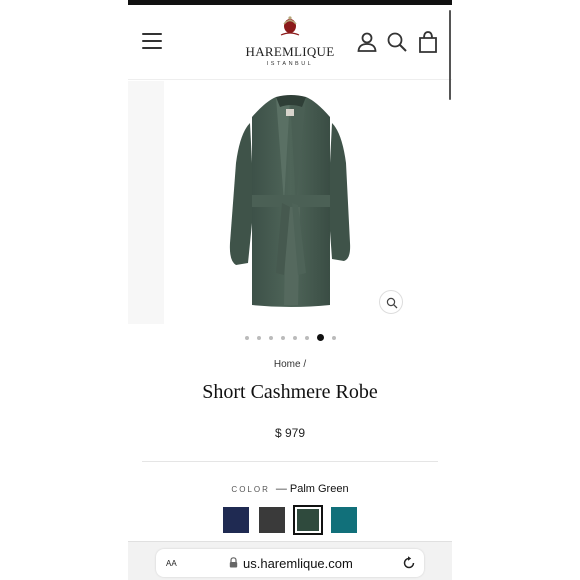  What do you see at coordinates (397, 42) in the screenshot?
I see `search-icon` at bounding box center [397, 42].